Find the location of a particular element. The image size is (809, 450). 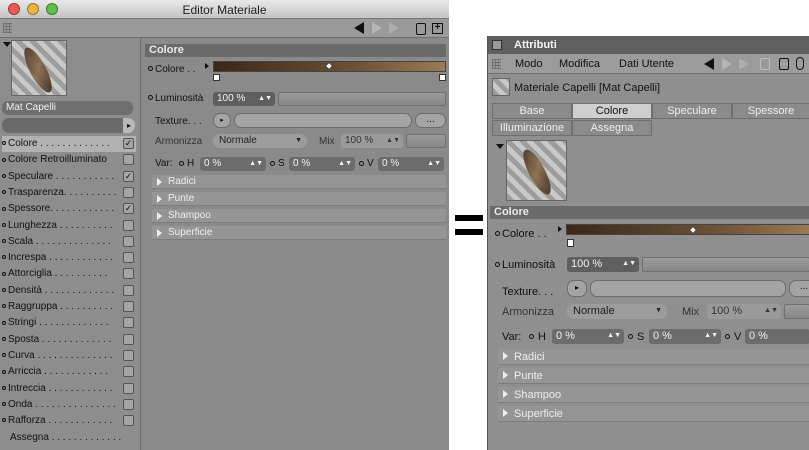

material-name: Mat Capelli is located at coordinates (67, 108).